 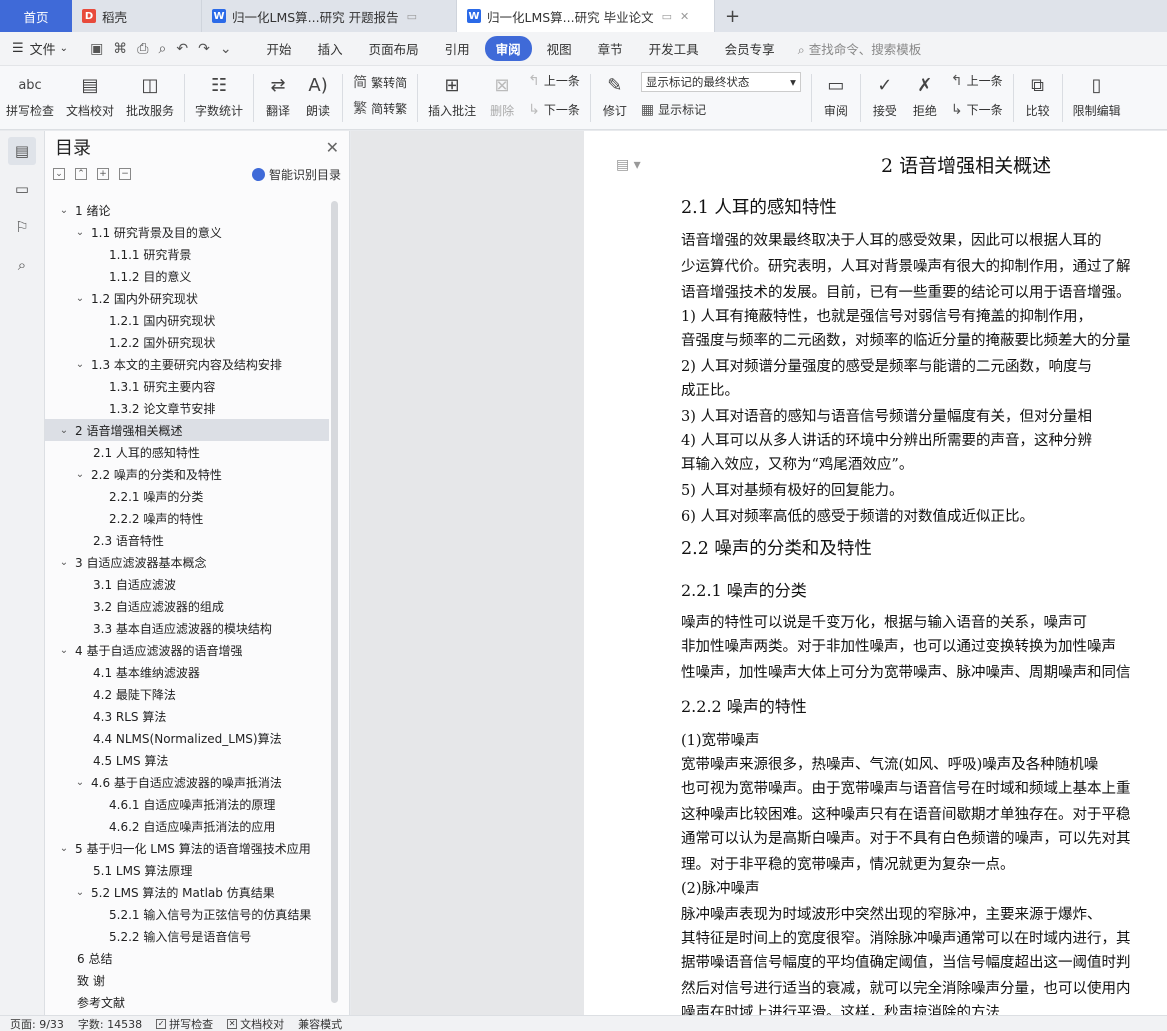 What do you see at coordinates (452, 95) in the screenshot?
I see `insert-comment-button: ⊞ 插入批注` at bounding box center [452, 95].